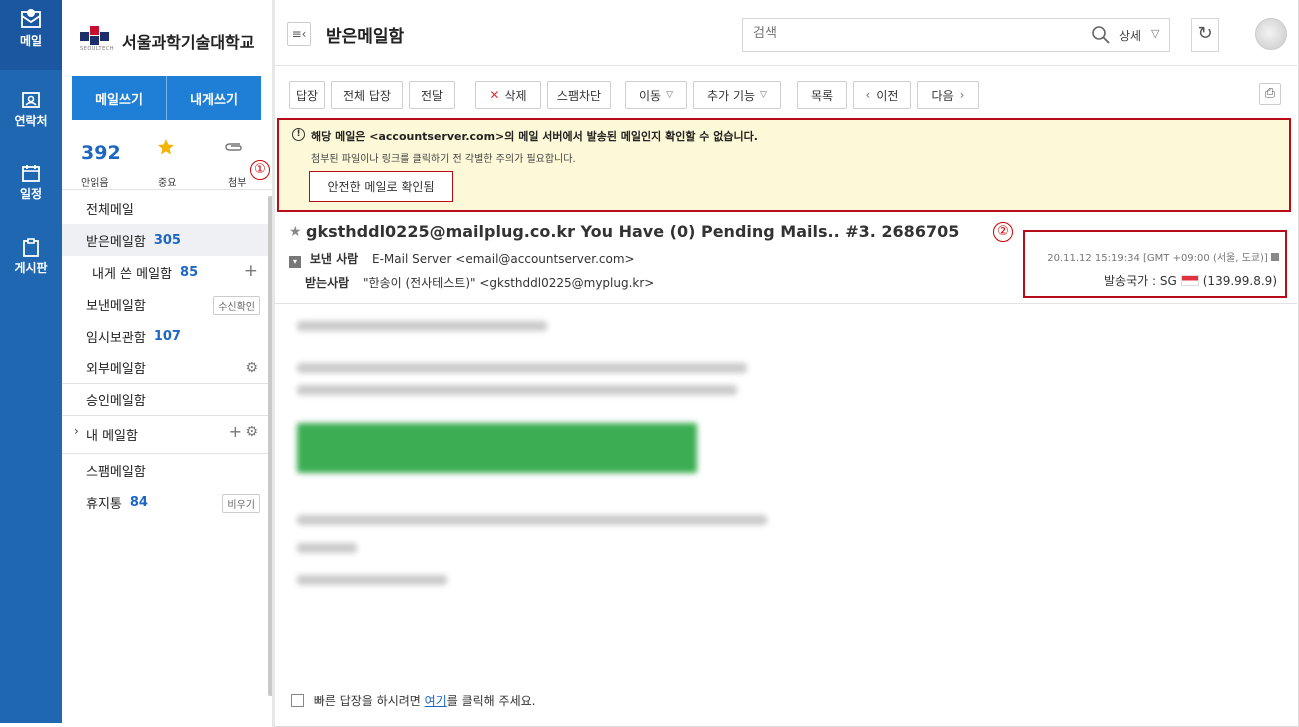 The width and height of the screenshot is (1299, 727). Describe the element at coordinates (167, 272) in the screenshot. I see `folder-sent-to-self: 내게 쓴 메일함 85 +` at that location.